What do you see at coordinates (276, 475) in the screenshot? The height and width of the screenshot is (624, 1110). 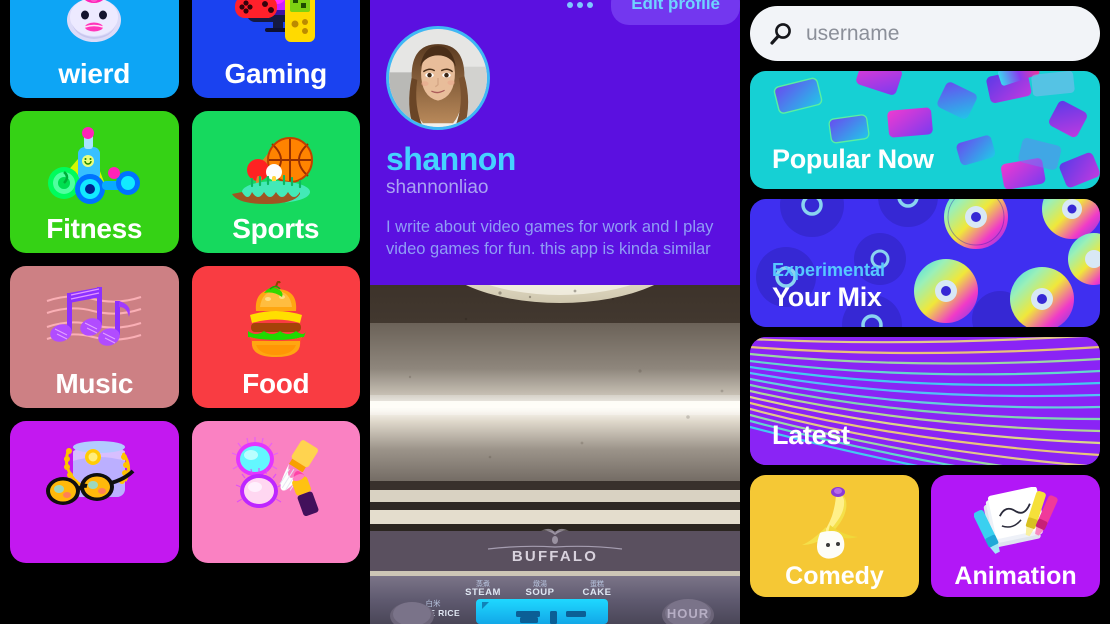 I see `makeup-icon` at bounding box center [276, 475].